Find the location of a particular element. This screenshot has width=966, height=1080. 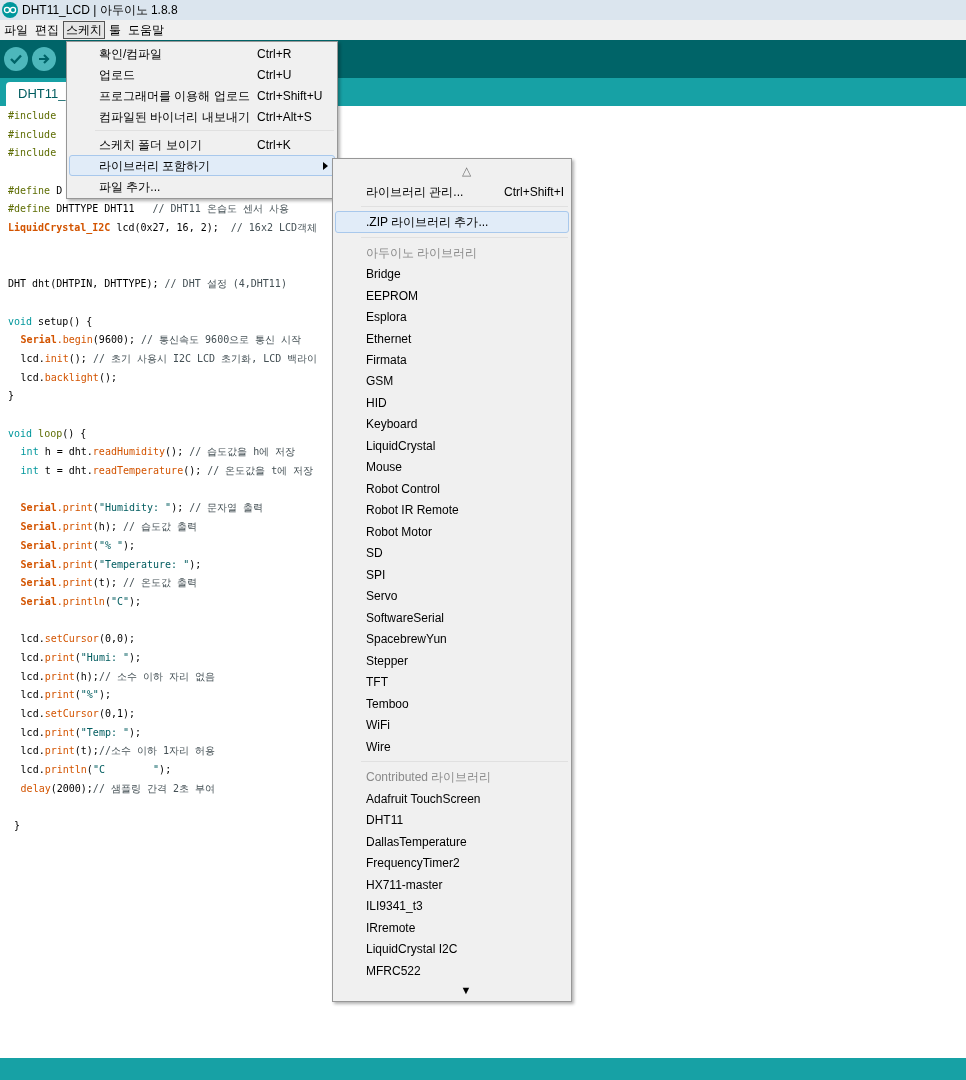

menu-item: 라이브러리 관리... Ctrl+Shift+I is located at coordinates (452, 191).